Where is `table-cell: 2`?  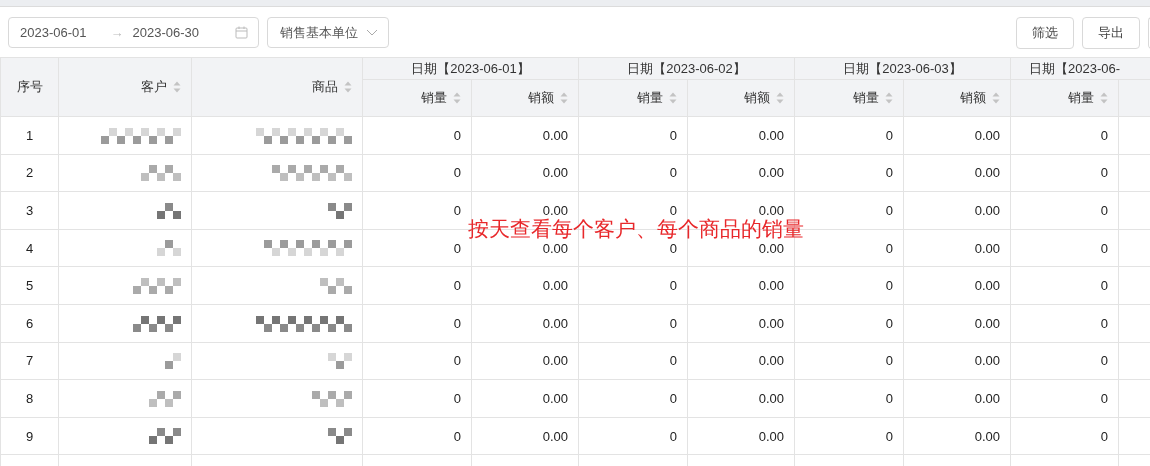
table-cell: 2 is located at coordinates (29, 173).